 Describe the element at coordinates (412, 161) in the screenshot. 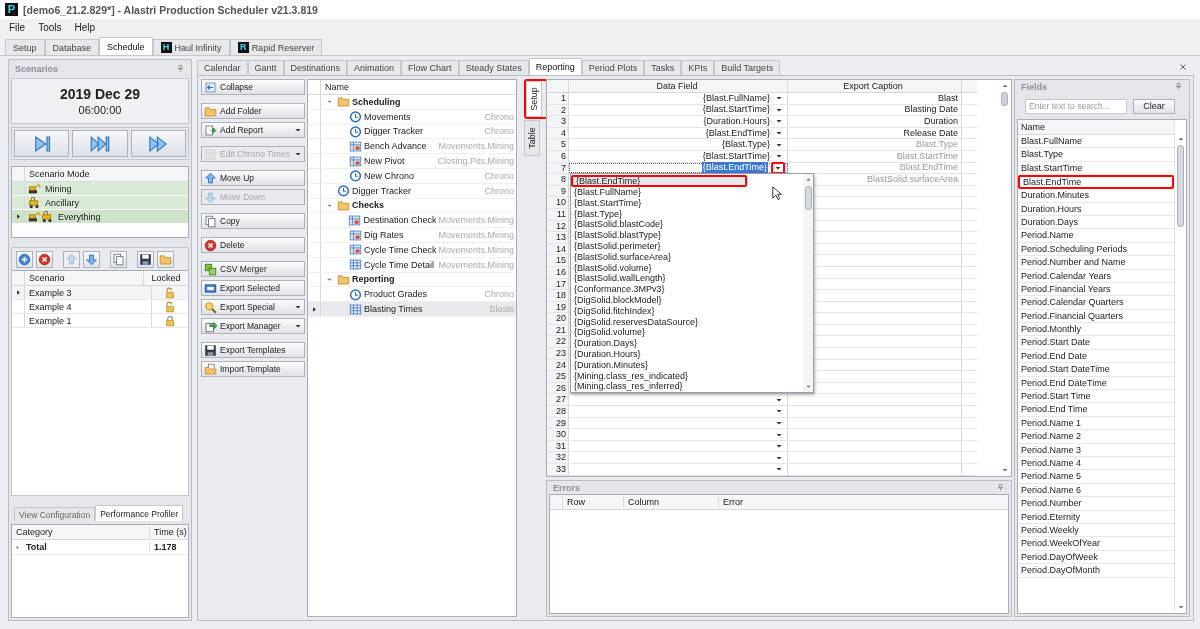

I see `tree-item: New Pivot Closing.Pits.Mining` at that location.